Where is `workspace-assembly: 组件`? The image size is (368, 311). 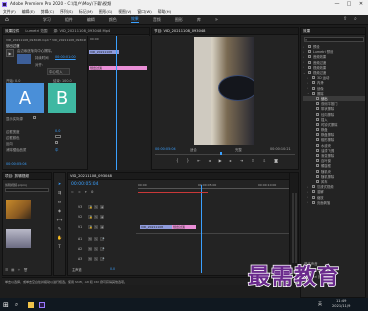
workspace-assembly: 组件 is located at coordinates (69, 20).